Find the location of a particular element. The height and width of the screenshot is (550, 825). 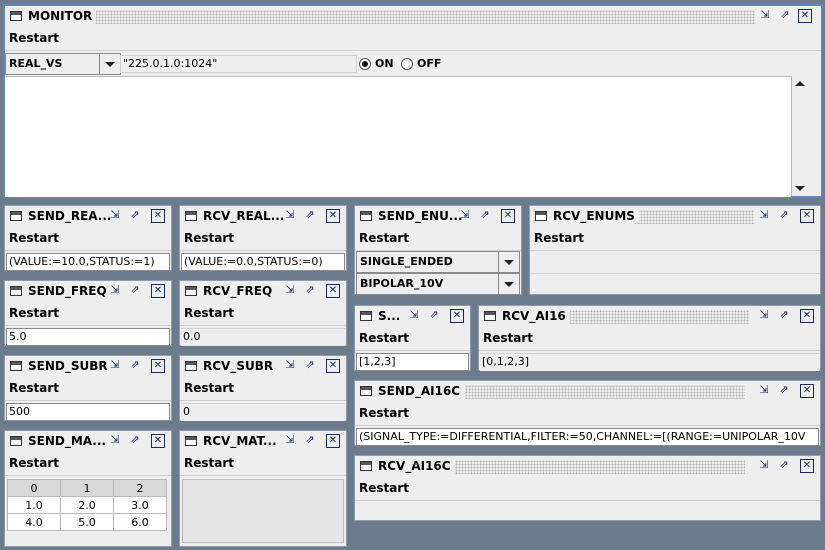

rcv-real-titlebar: RCV_REAL... ⇲ ⇗ ✕ is located at coordinates (263, 217).